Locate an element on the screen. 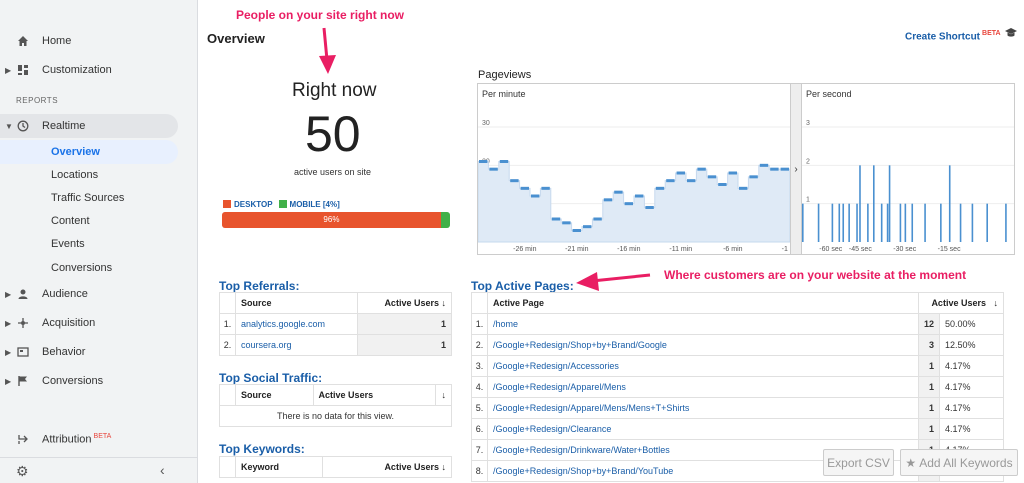 Image resolution: width=1024 pixels, height=483 pixels. top-social-title: Top Social Traffic: is located at coordinates (271, 378).